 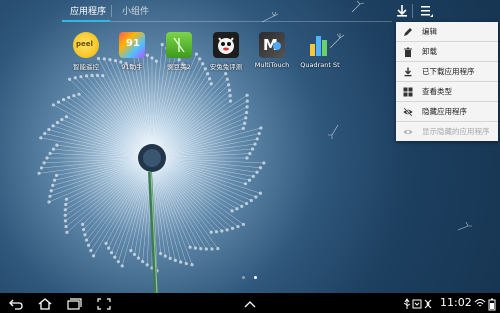 What do you see at coordinates (250, 11) in the screenshot?
I see `app-drawer-tabbar: 应用程序 小组件` at bounding box center [250, 11].